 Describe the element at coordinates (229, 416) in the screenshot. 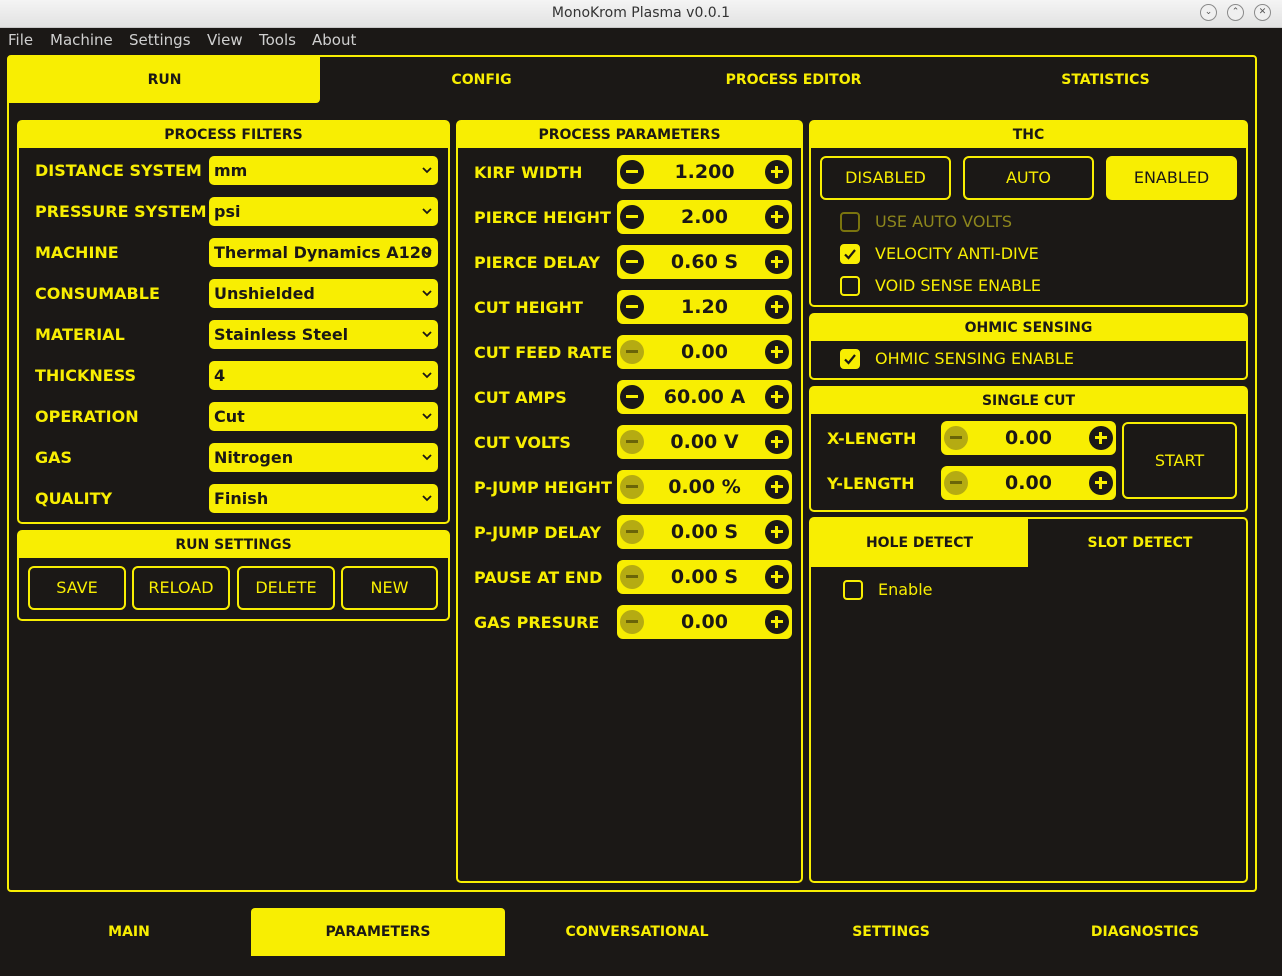

I see `filter-select-value: Cut` at that location.